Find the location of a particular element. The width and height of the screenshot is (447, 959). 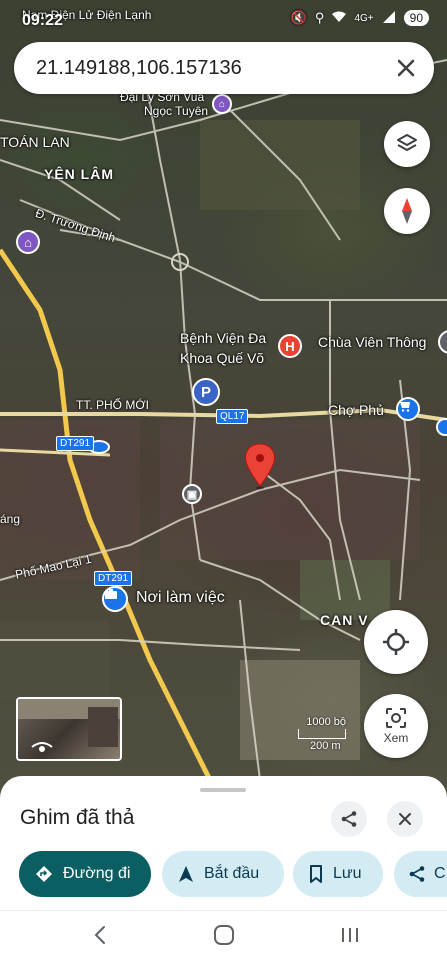

signal-icon is located at coordinates (389, 18).